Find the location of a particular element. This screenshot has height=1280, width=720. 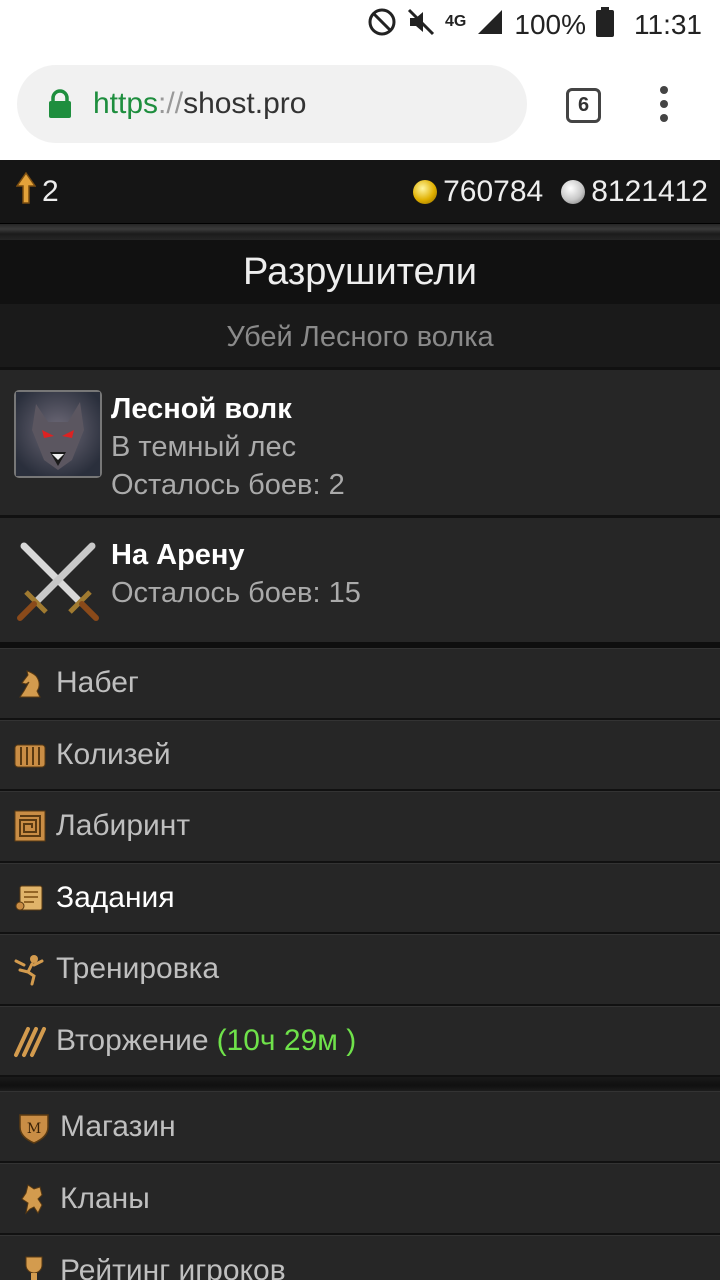

currency-display: 760784 8121412 is located at coordinates (554, 192).